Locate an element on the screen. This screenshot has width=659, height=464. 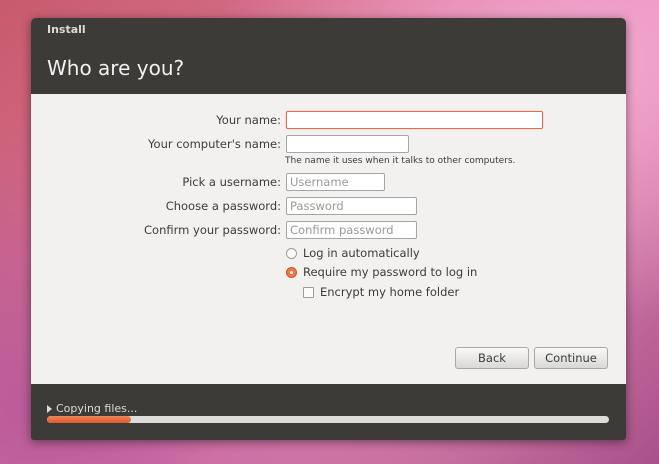
password-label: Choose a password: is located at coordinates (223, 206).